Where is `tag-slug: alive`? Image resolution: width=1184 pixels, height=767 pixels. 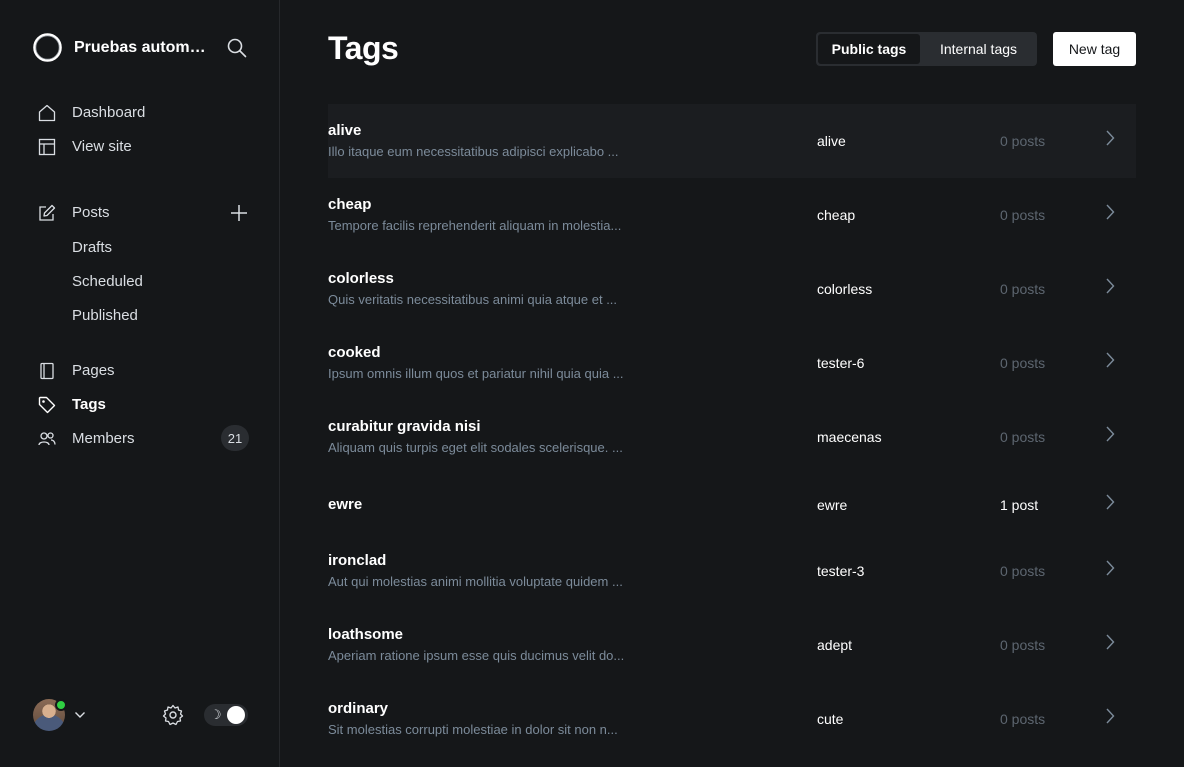
tag-slug: alive is located at coordinates (831, 141).